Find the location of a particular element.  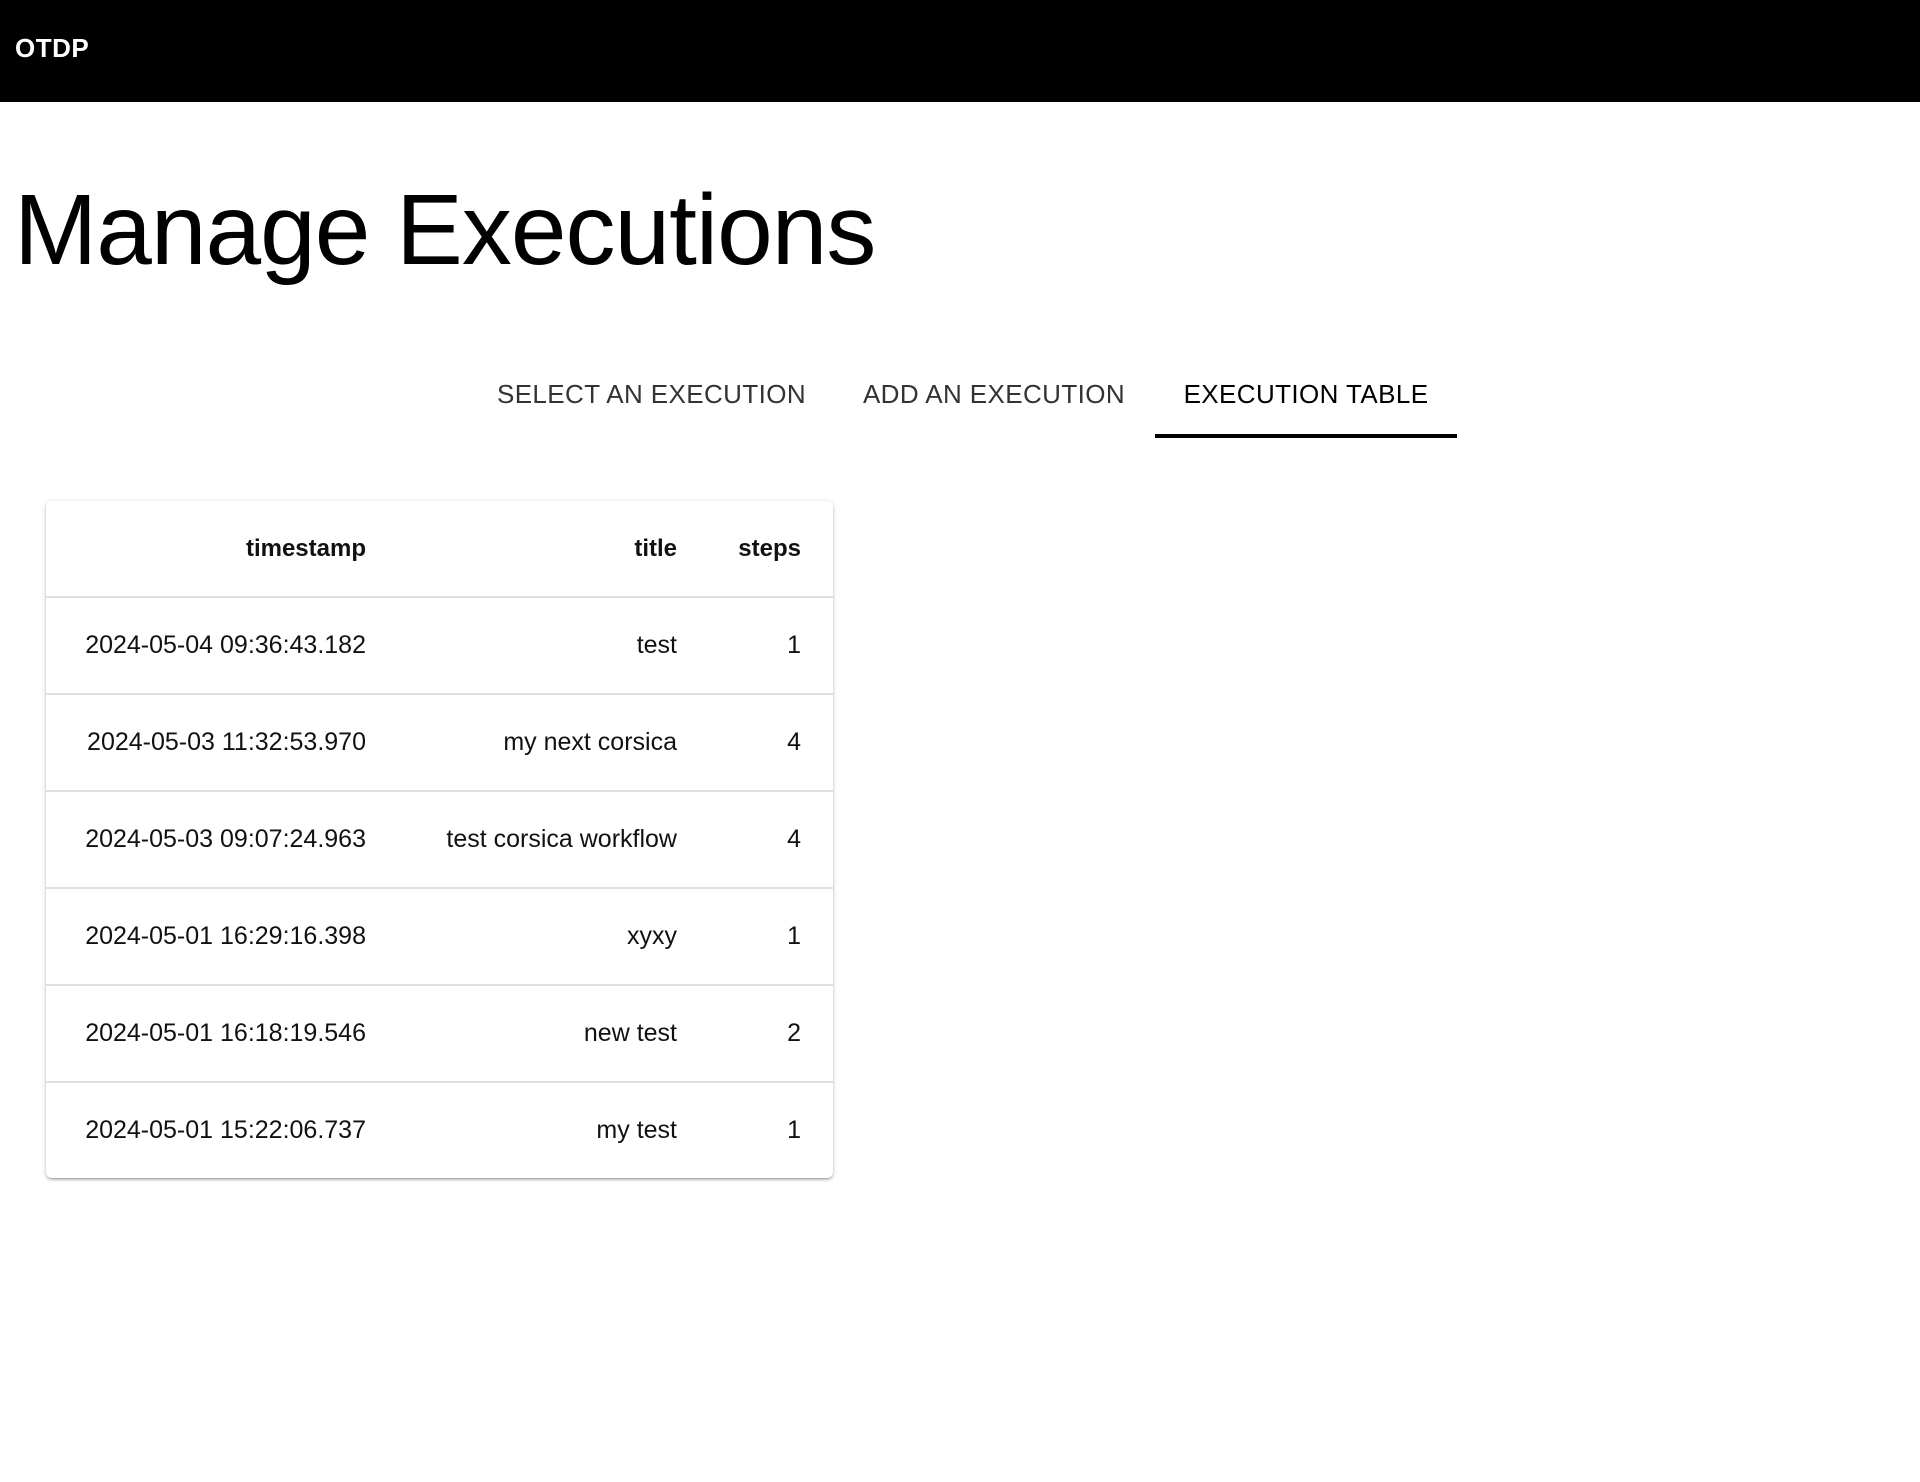

cell-title: test is located at coordinates (521, 646).